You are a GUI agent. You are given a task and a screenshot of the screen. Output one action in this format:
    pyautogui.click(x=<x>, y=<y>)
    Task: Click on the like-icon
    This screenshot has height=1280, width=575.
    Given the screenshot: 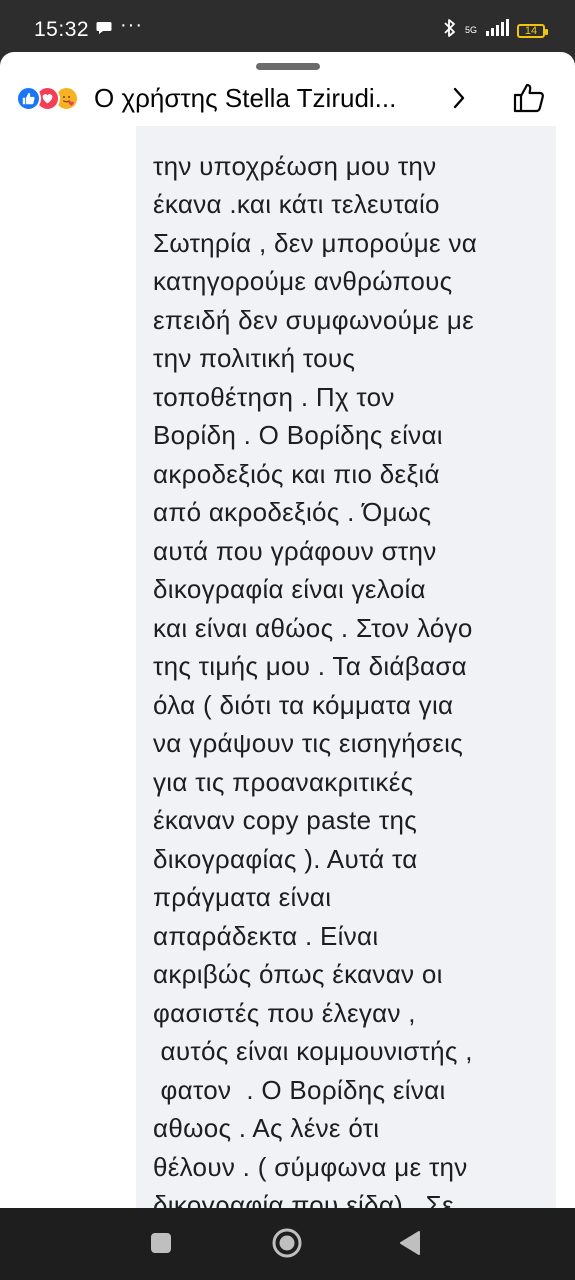 What is the action you would take?
    pyautogui.click(x=28, y=98)
    